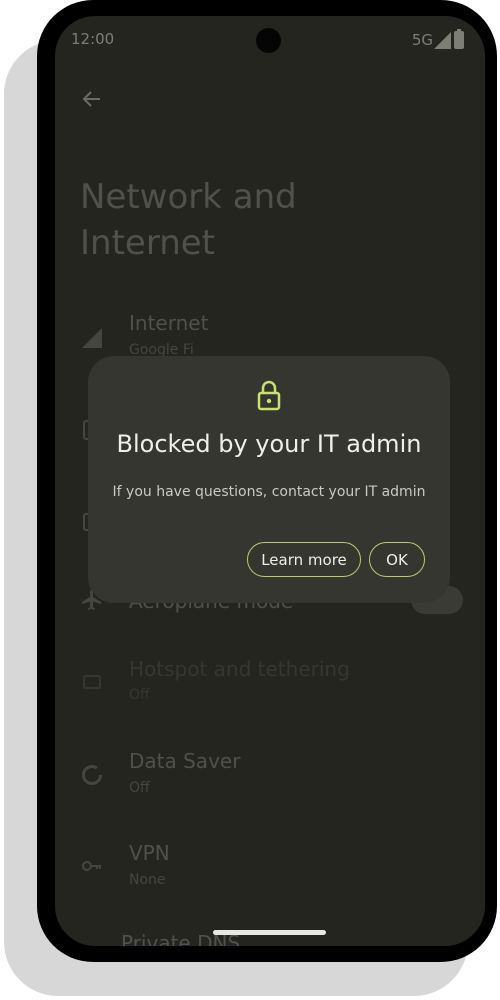 The image size is (500, 1000). What do you see at coordinates (188, 220) in the screenshot?
I see `page-title: Network and Internet` at bounding box center [188, 220].